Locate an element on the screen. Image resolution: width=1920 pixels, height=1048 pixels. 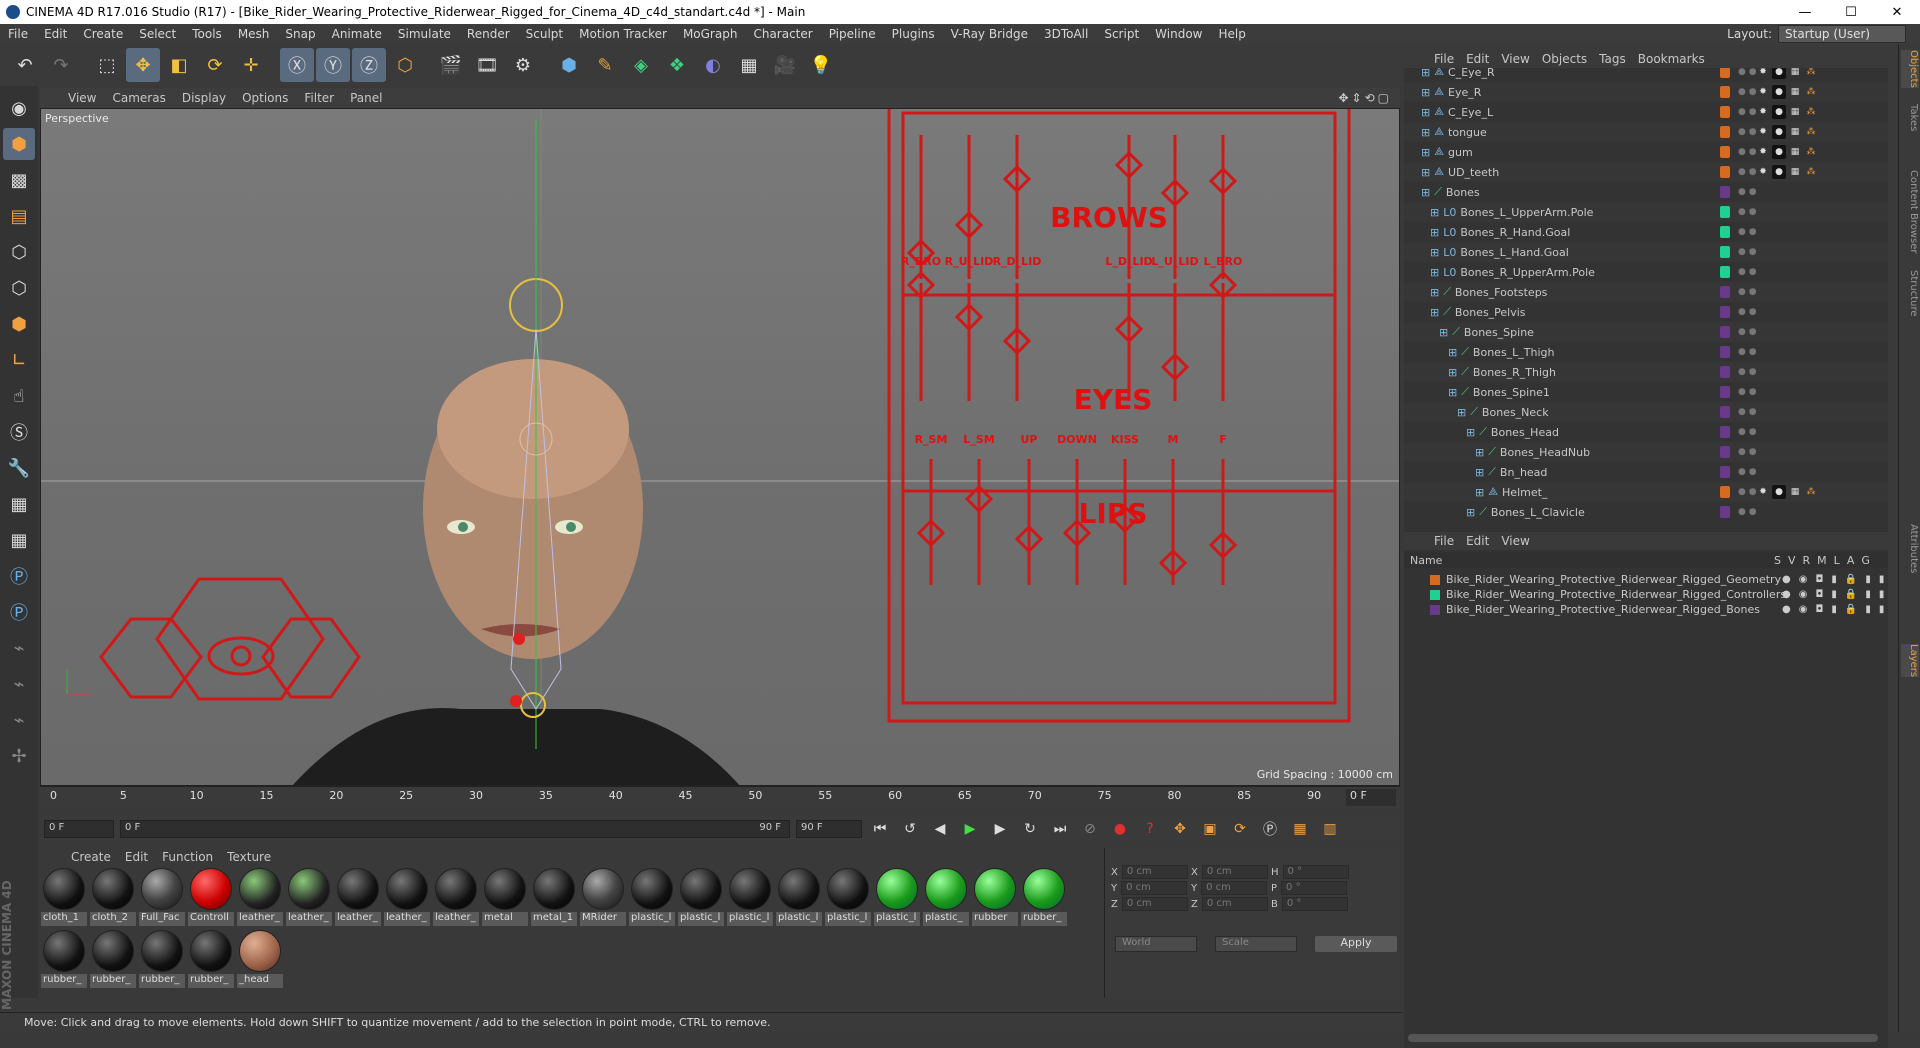
side-tab-takes: Takes is located at coordinates (1910, 117).